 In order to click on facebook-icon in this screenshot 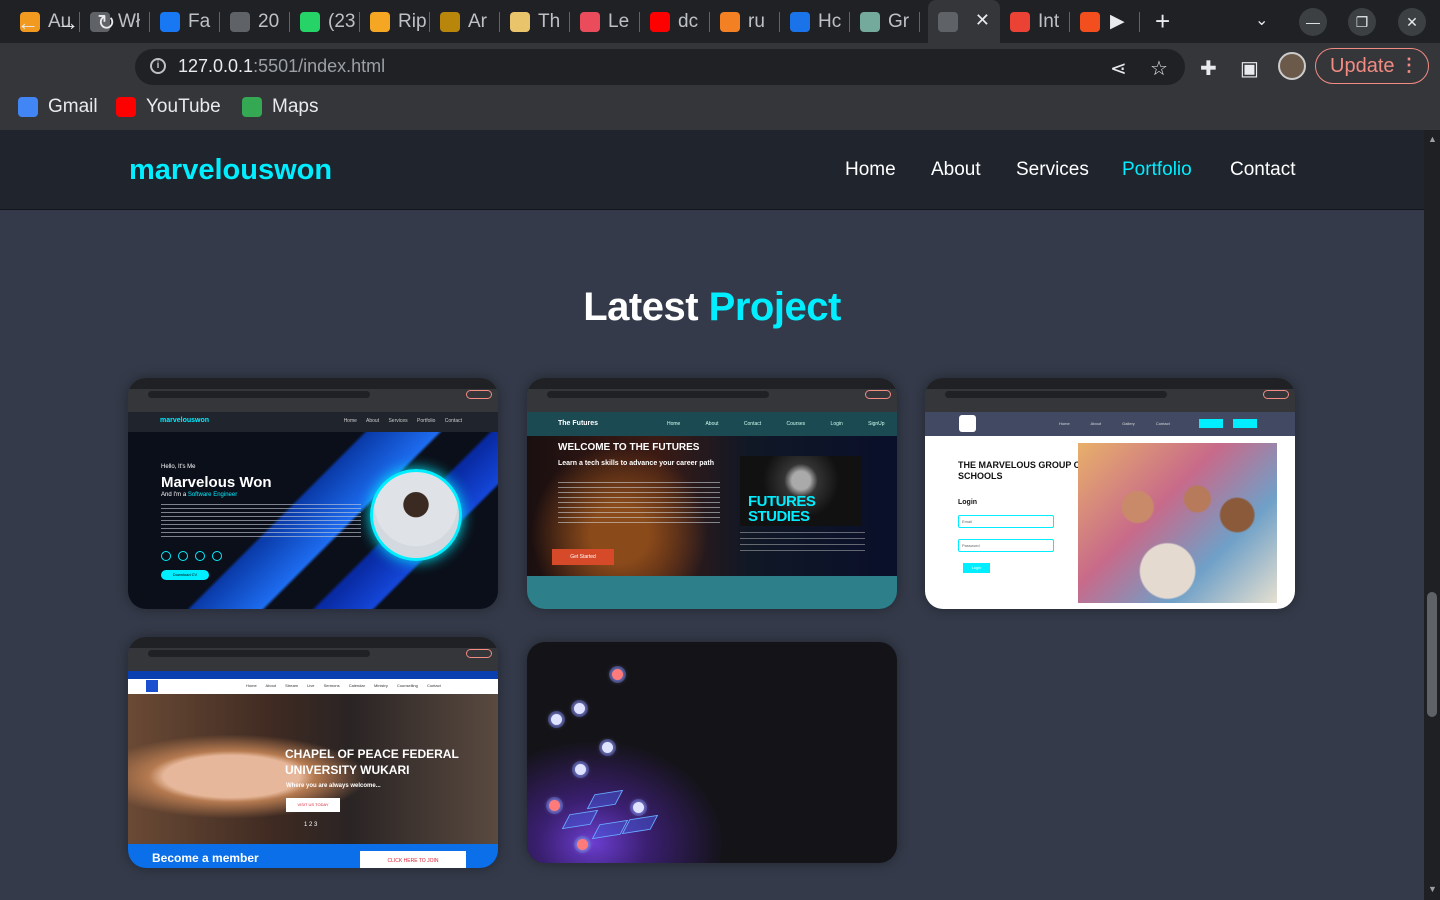, I will do `click(170, 21)`.